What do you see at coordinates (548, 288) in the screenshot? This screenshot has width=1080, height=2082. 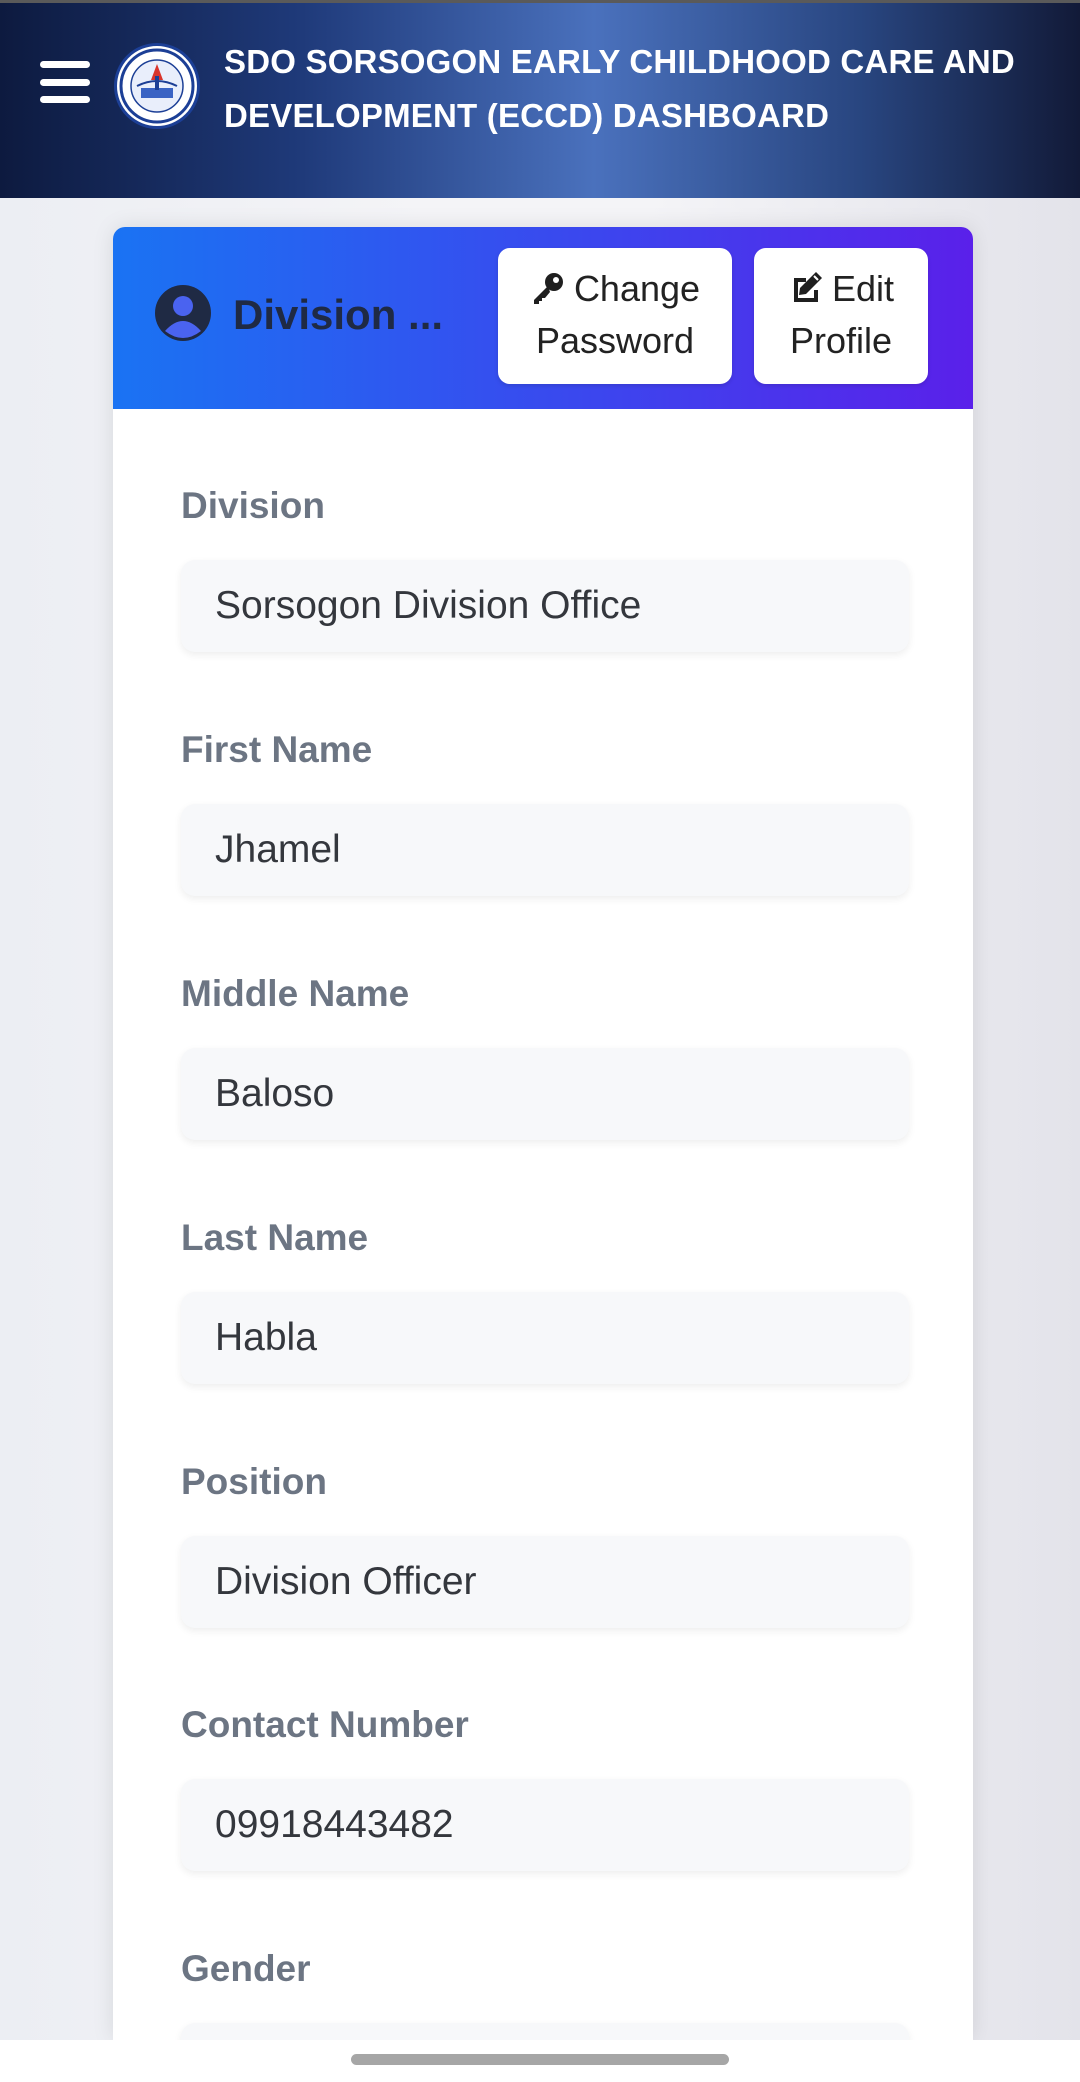 I see `key-icon` at bounding box center [548, 288].